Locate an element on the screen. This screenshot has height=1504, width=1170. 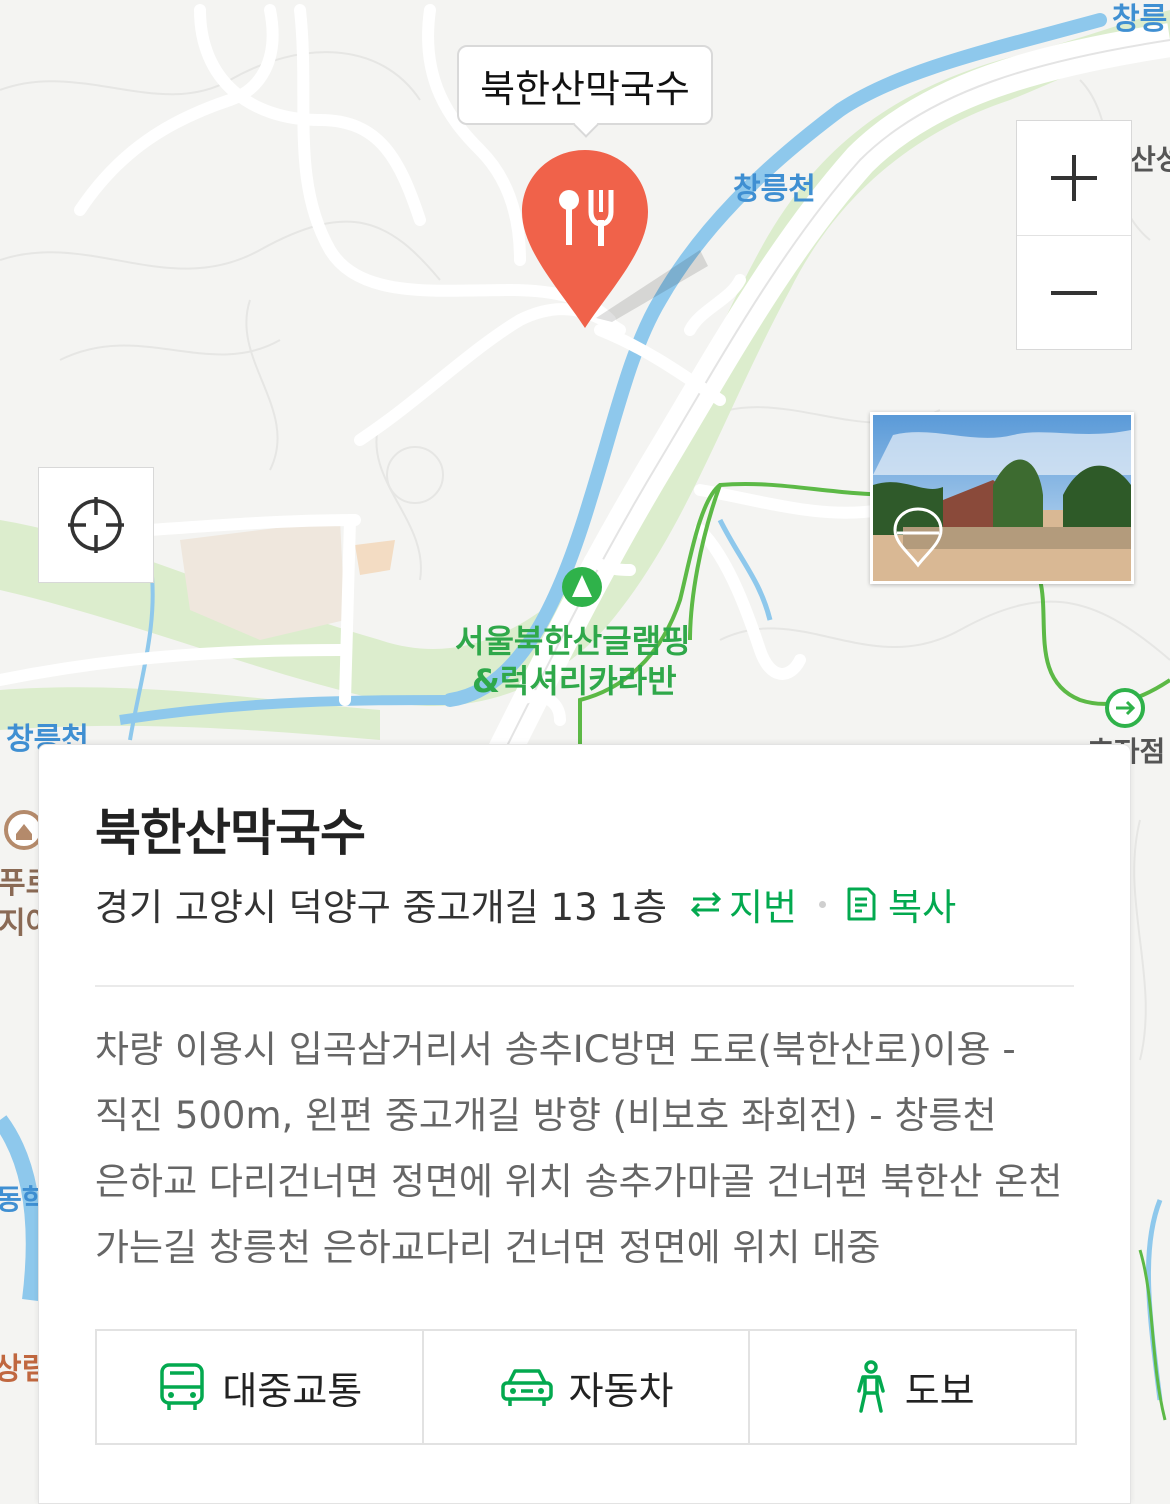
minus-icon is located at coordinates (1074, 293).